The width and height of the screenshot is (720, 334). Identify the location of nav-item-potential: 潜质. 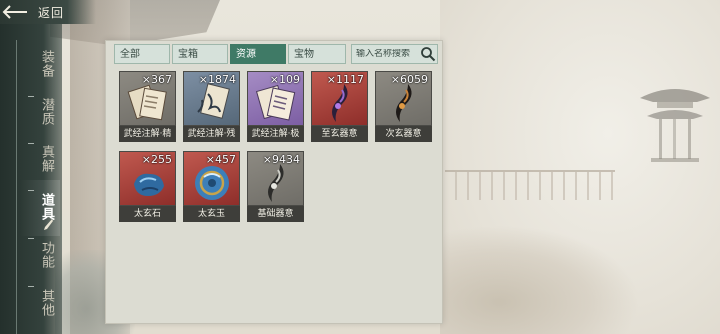
(45, 112).